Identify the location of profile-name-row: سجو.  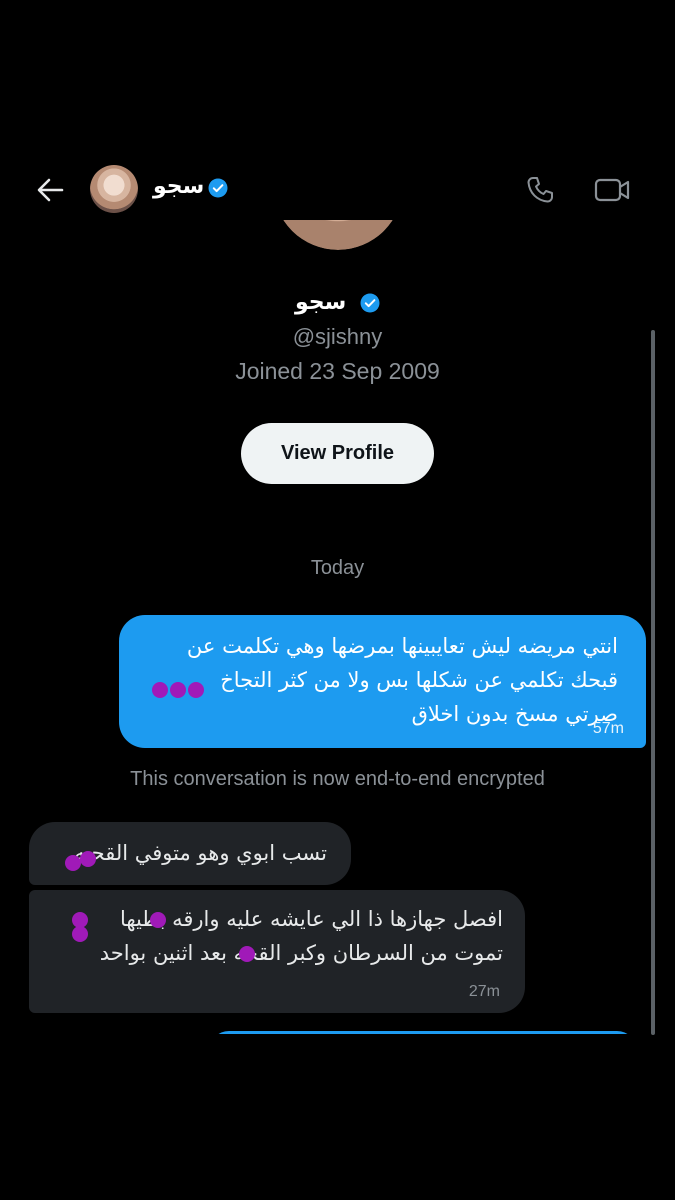
(337, 302).